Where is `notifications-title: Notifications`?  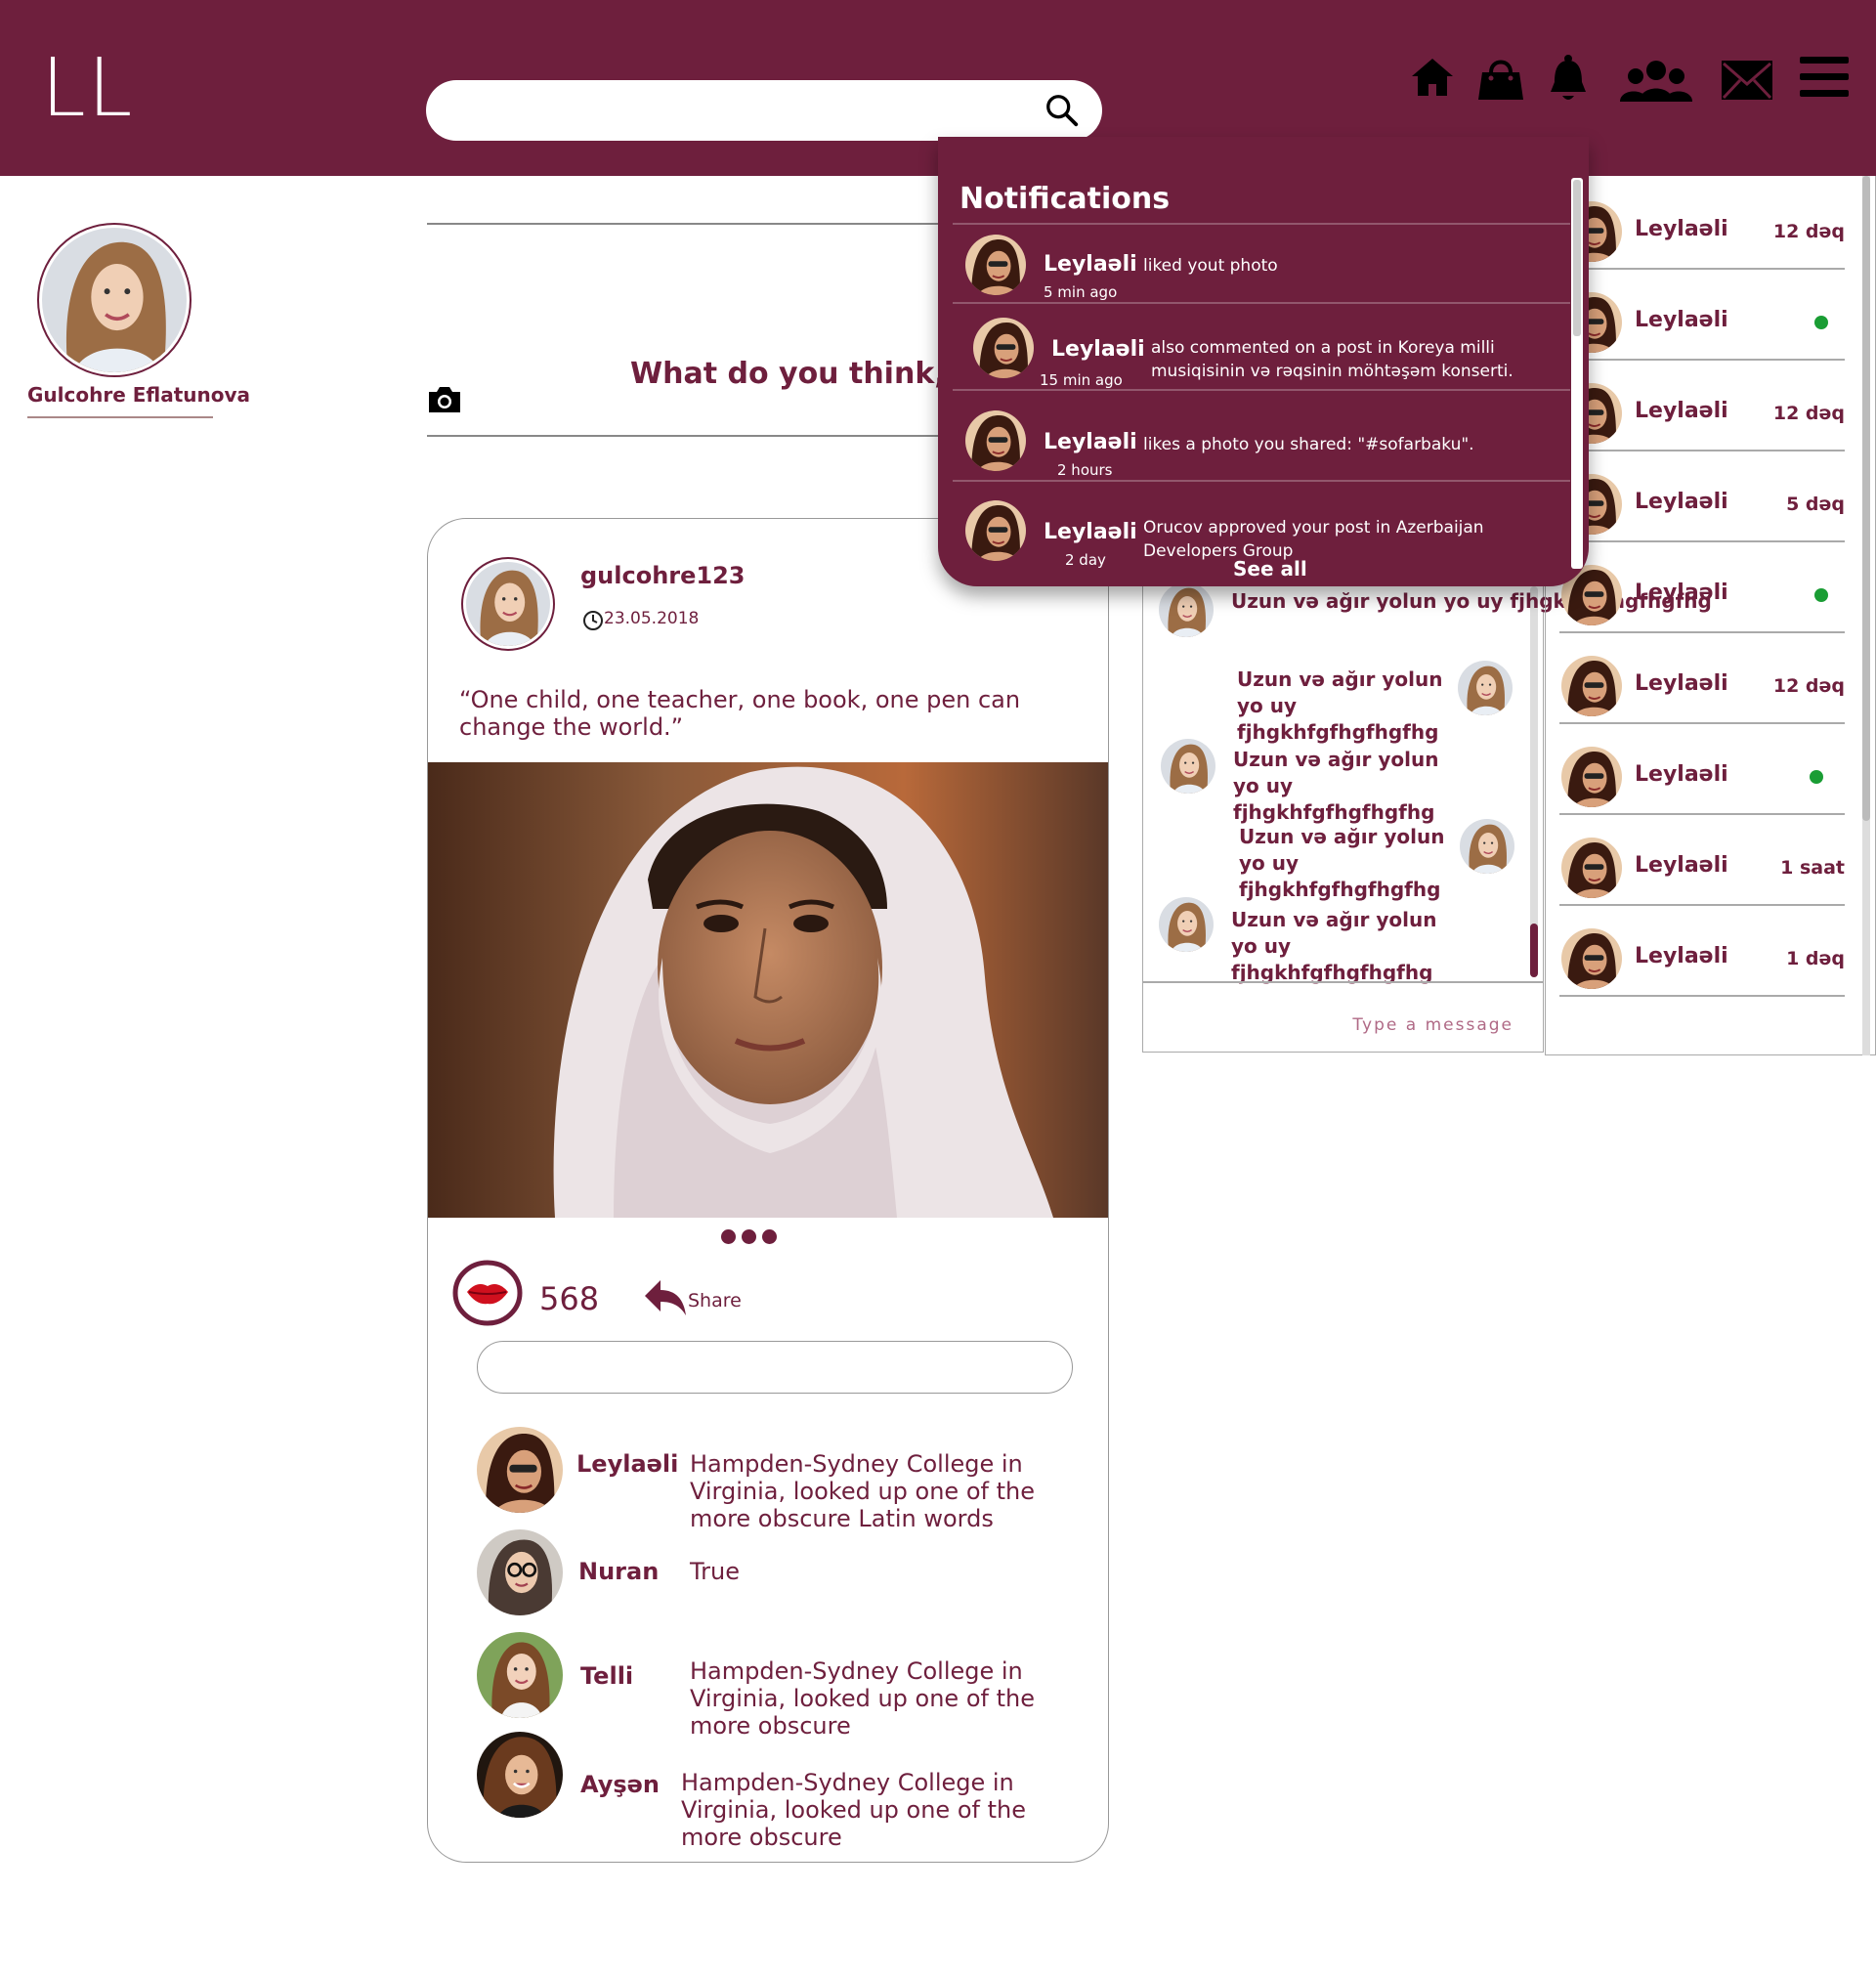 notifications-title: Notifications is located at coordinates (1065, 199).